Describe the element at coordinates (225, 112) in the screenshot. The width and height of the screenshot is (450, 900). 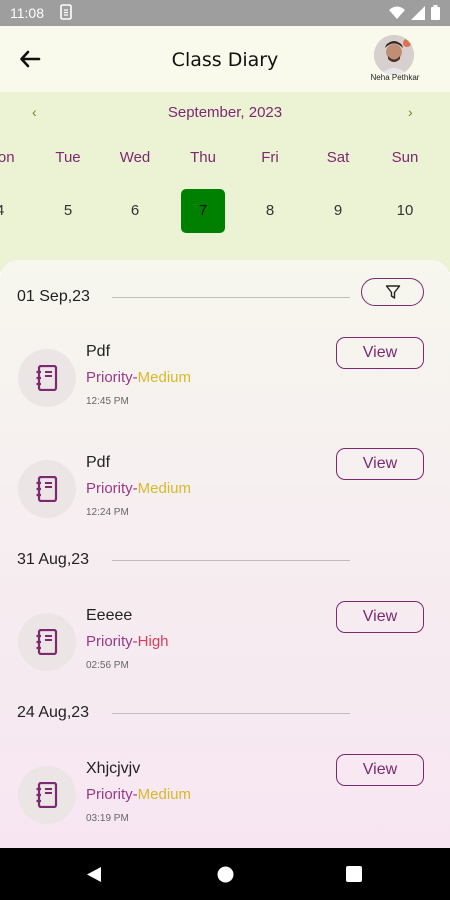
I see `month-label: September, 2023` at that location.